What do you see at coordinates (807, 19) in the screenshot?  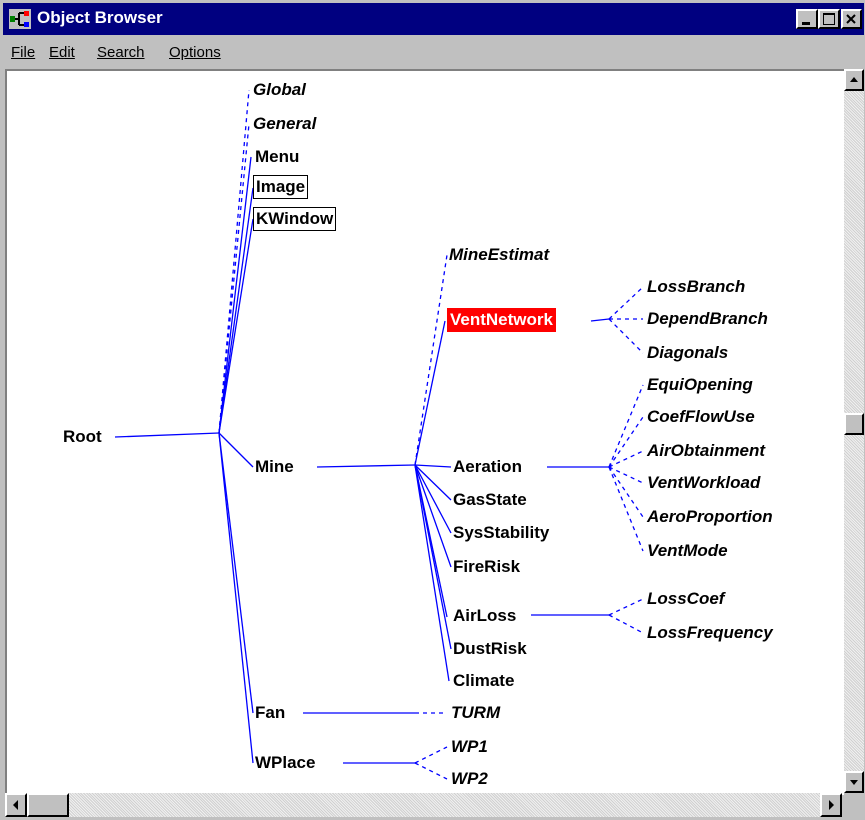 I see `minimize-button` at bounding box center [807, 19].